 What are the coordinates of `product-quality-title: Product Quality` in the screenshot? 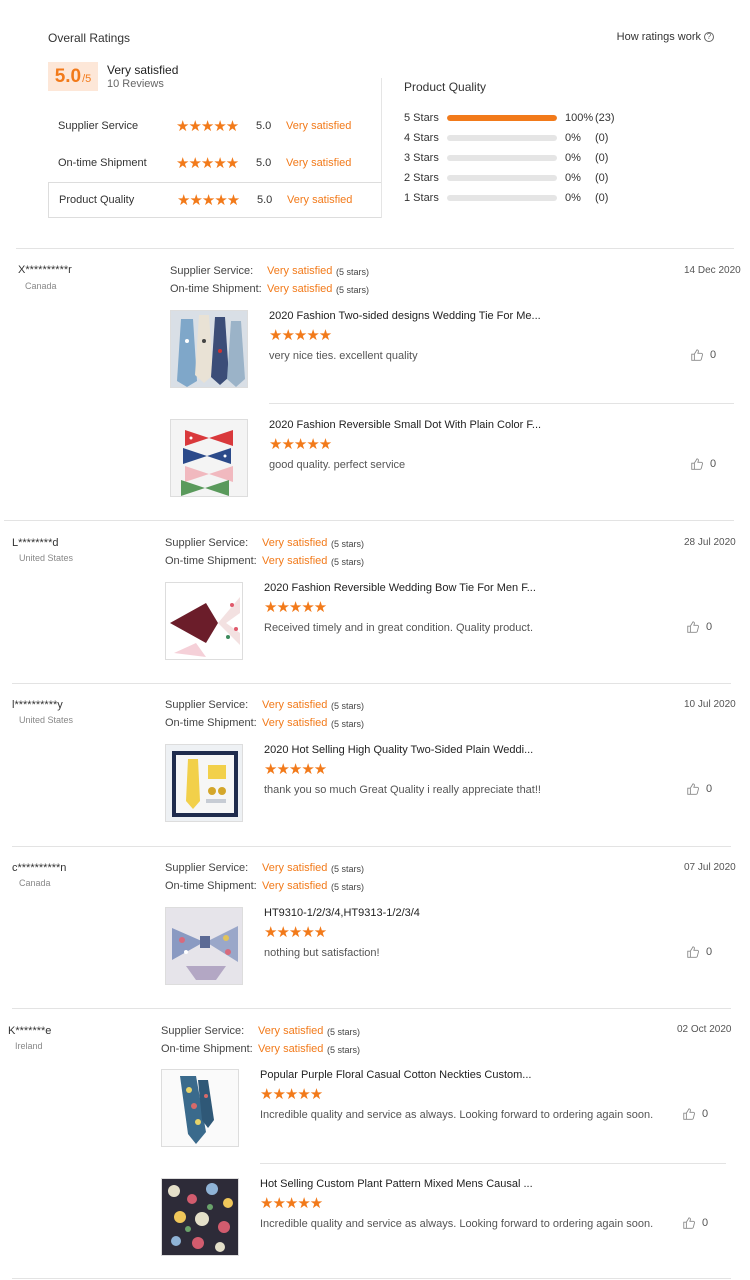 It's located at (445, 87).